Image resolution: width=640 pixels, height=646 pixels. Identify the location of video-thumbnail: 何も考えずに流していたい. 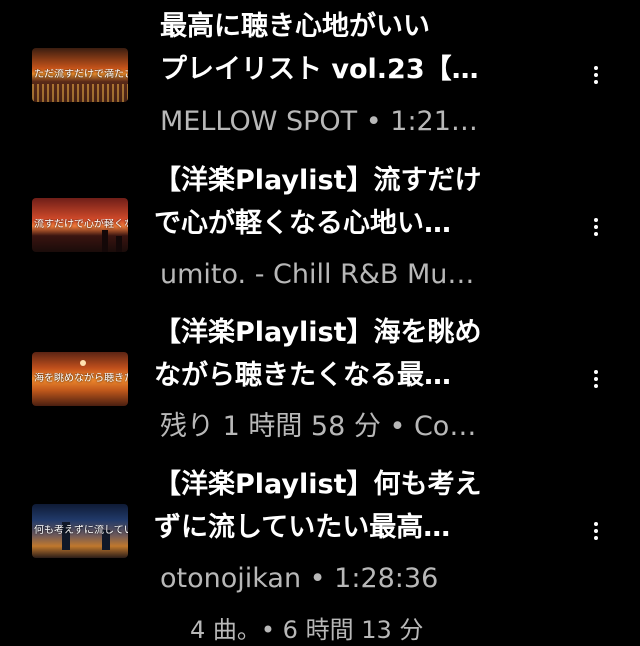
(80, 531).